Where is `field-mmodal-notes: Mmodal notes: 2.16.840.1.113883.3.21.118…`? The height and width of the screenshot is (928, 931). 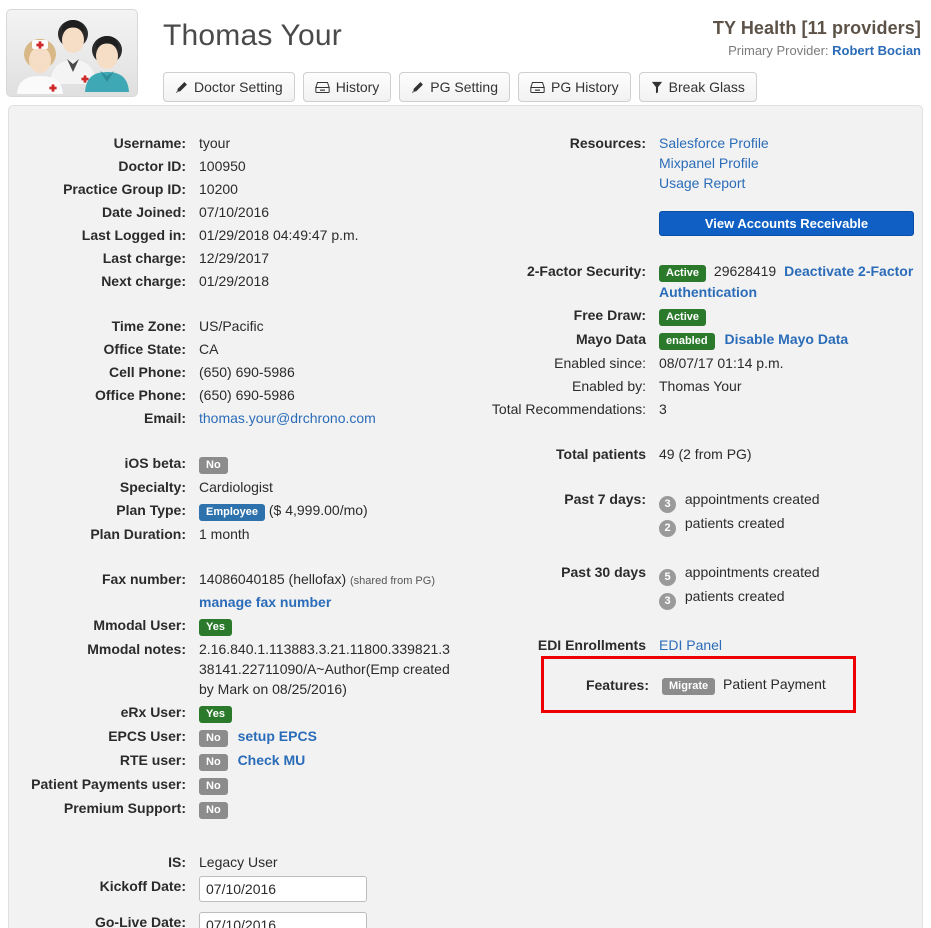
field-mmodal-notes: Mmodal notes: 2.16.840.1.113883.3.21.118… is located at coordinates (239, 668).